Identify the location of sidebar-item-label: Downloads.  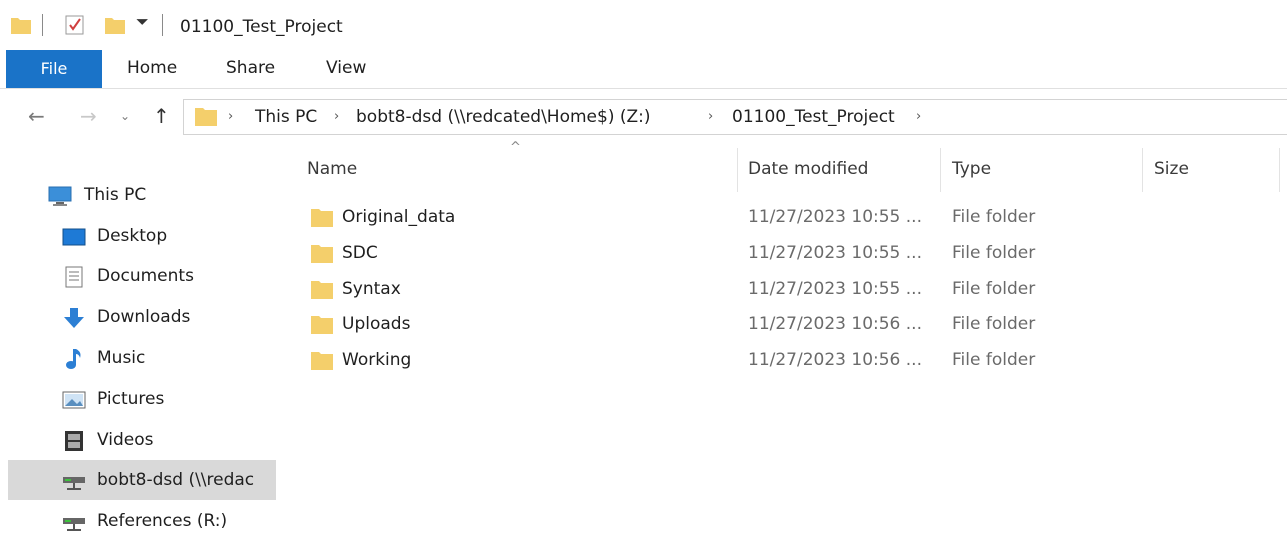
(144, 317).